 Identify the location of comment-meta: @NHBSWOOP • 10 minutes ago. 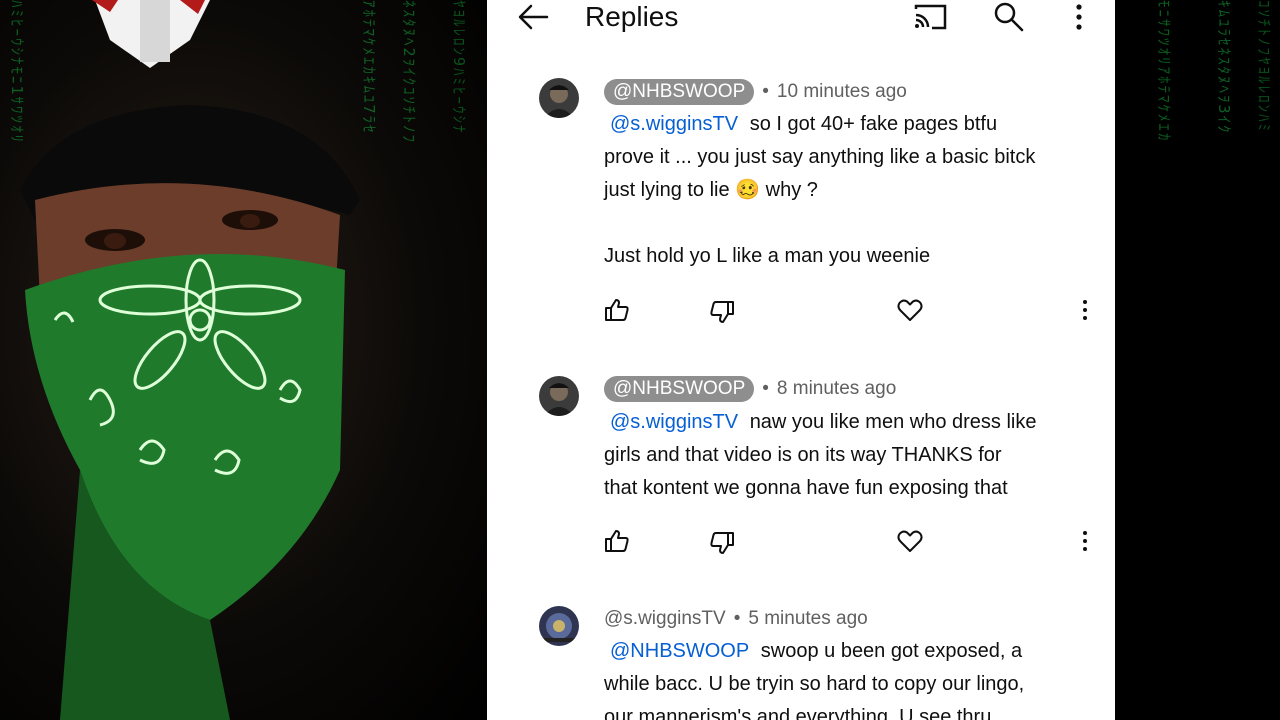
(755, 92).